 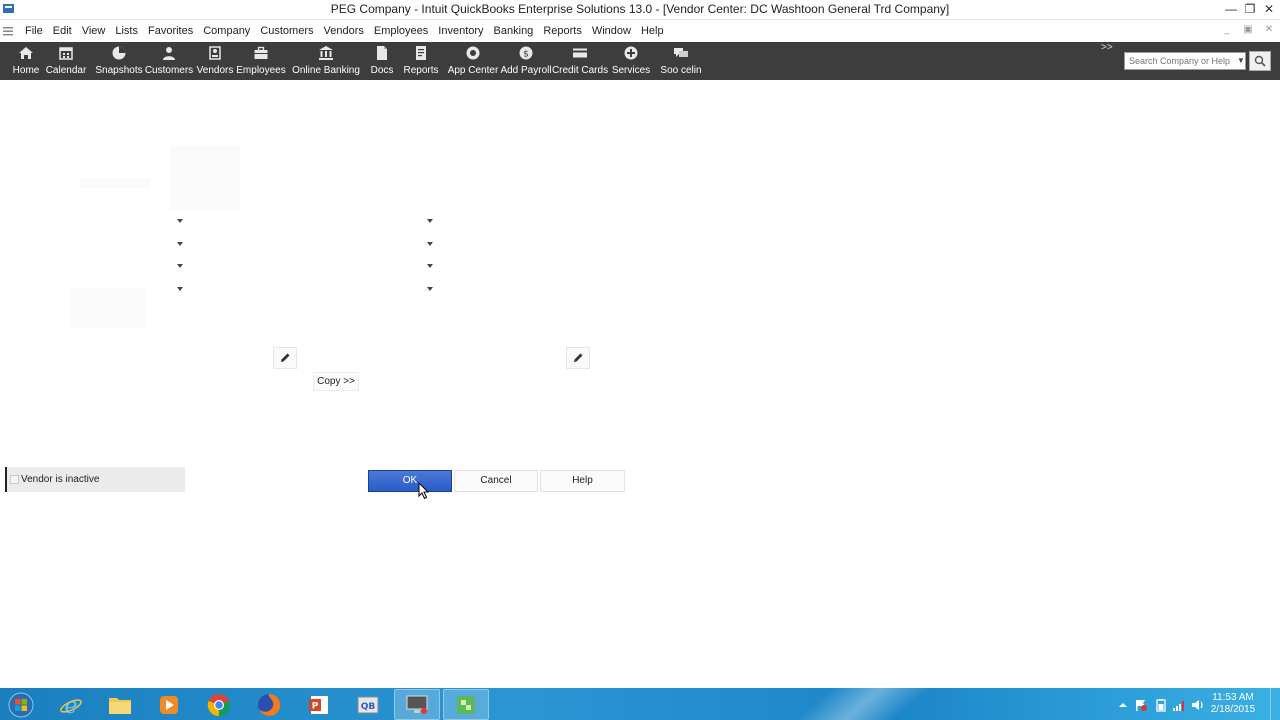 What do you see at coordinates (95, 479) in the screenshot?
I see `vendor-inactive-row: Vendor is inactive` at bounding box center [95, 479].